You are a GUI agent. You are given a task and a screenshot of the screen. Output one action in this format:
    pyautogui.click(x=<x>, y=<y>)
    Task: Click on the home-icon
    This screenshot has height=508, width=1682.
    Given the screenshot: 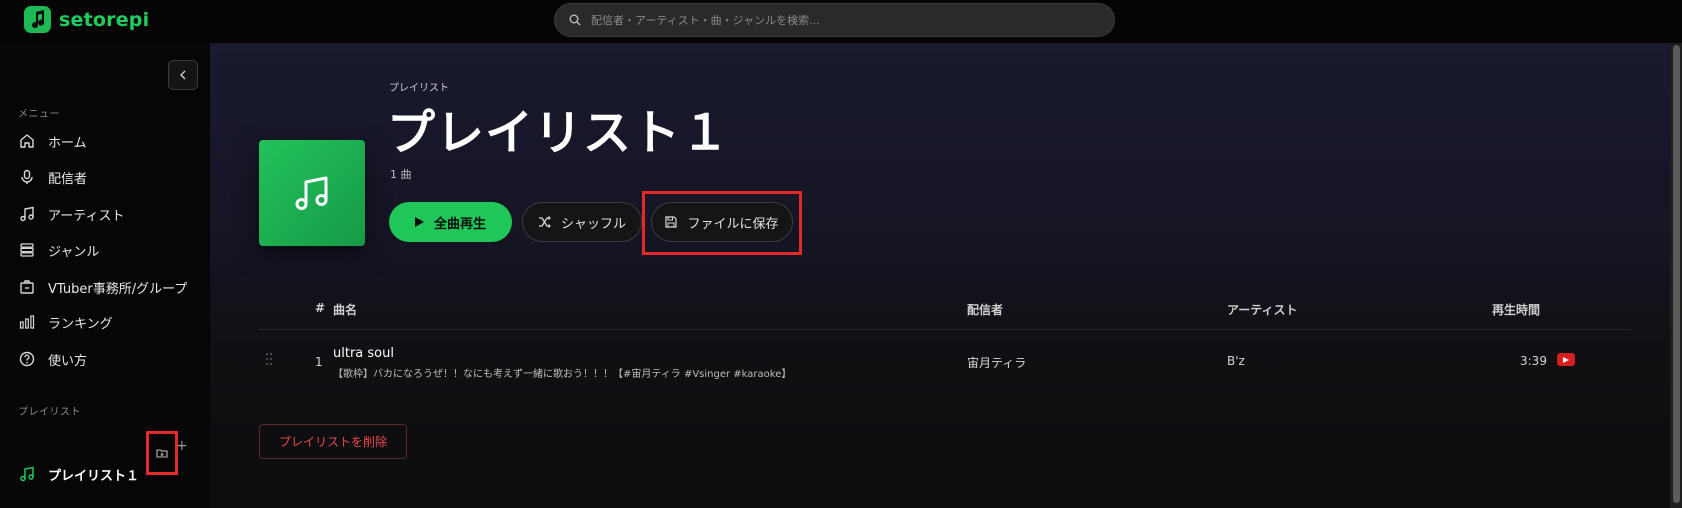 What is the action you would take?
    pyautogui.click(x=27, y=141)
    